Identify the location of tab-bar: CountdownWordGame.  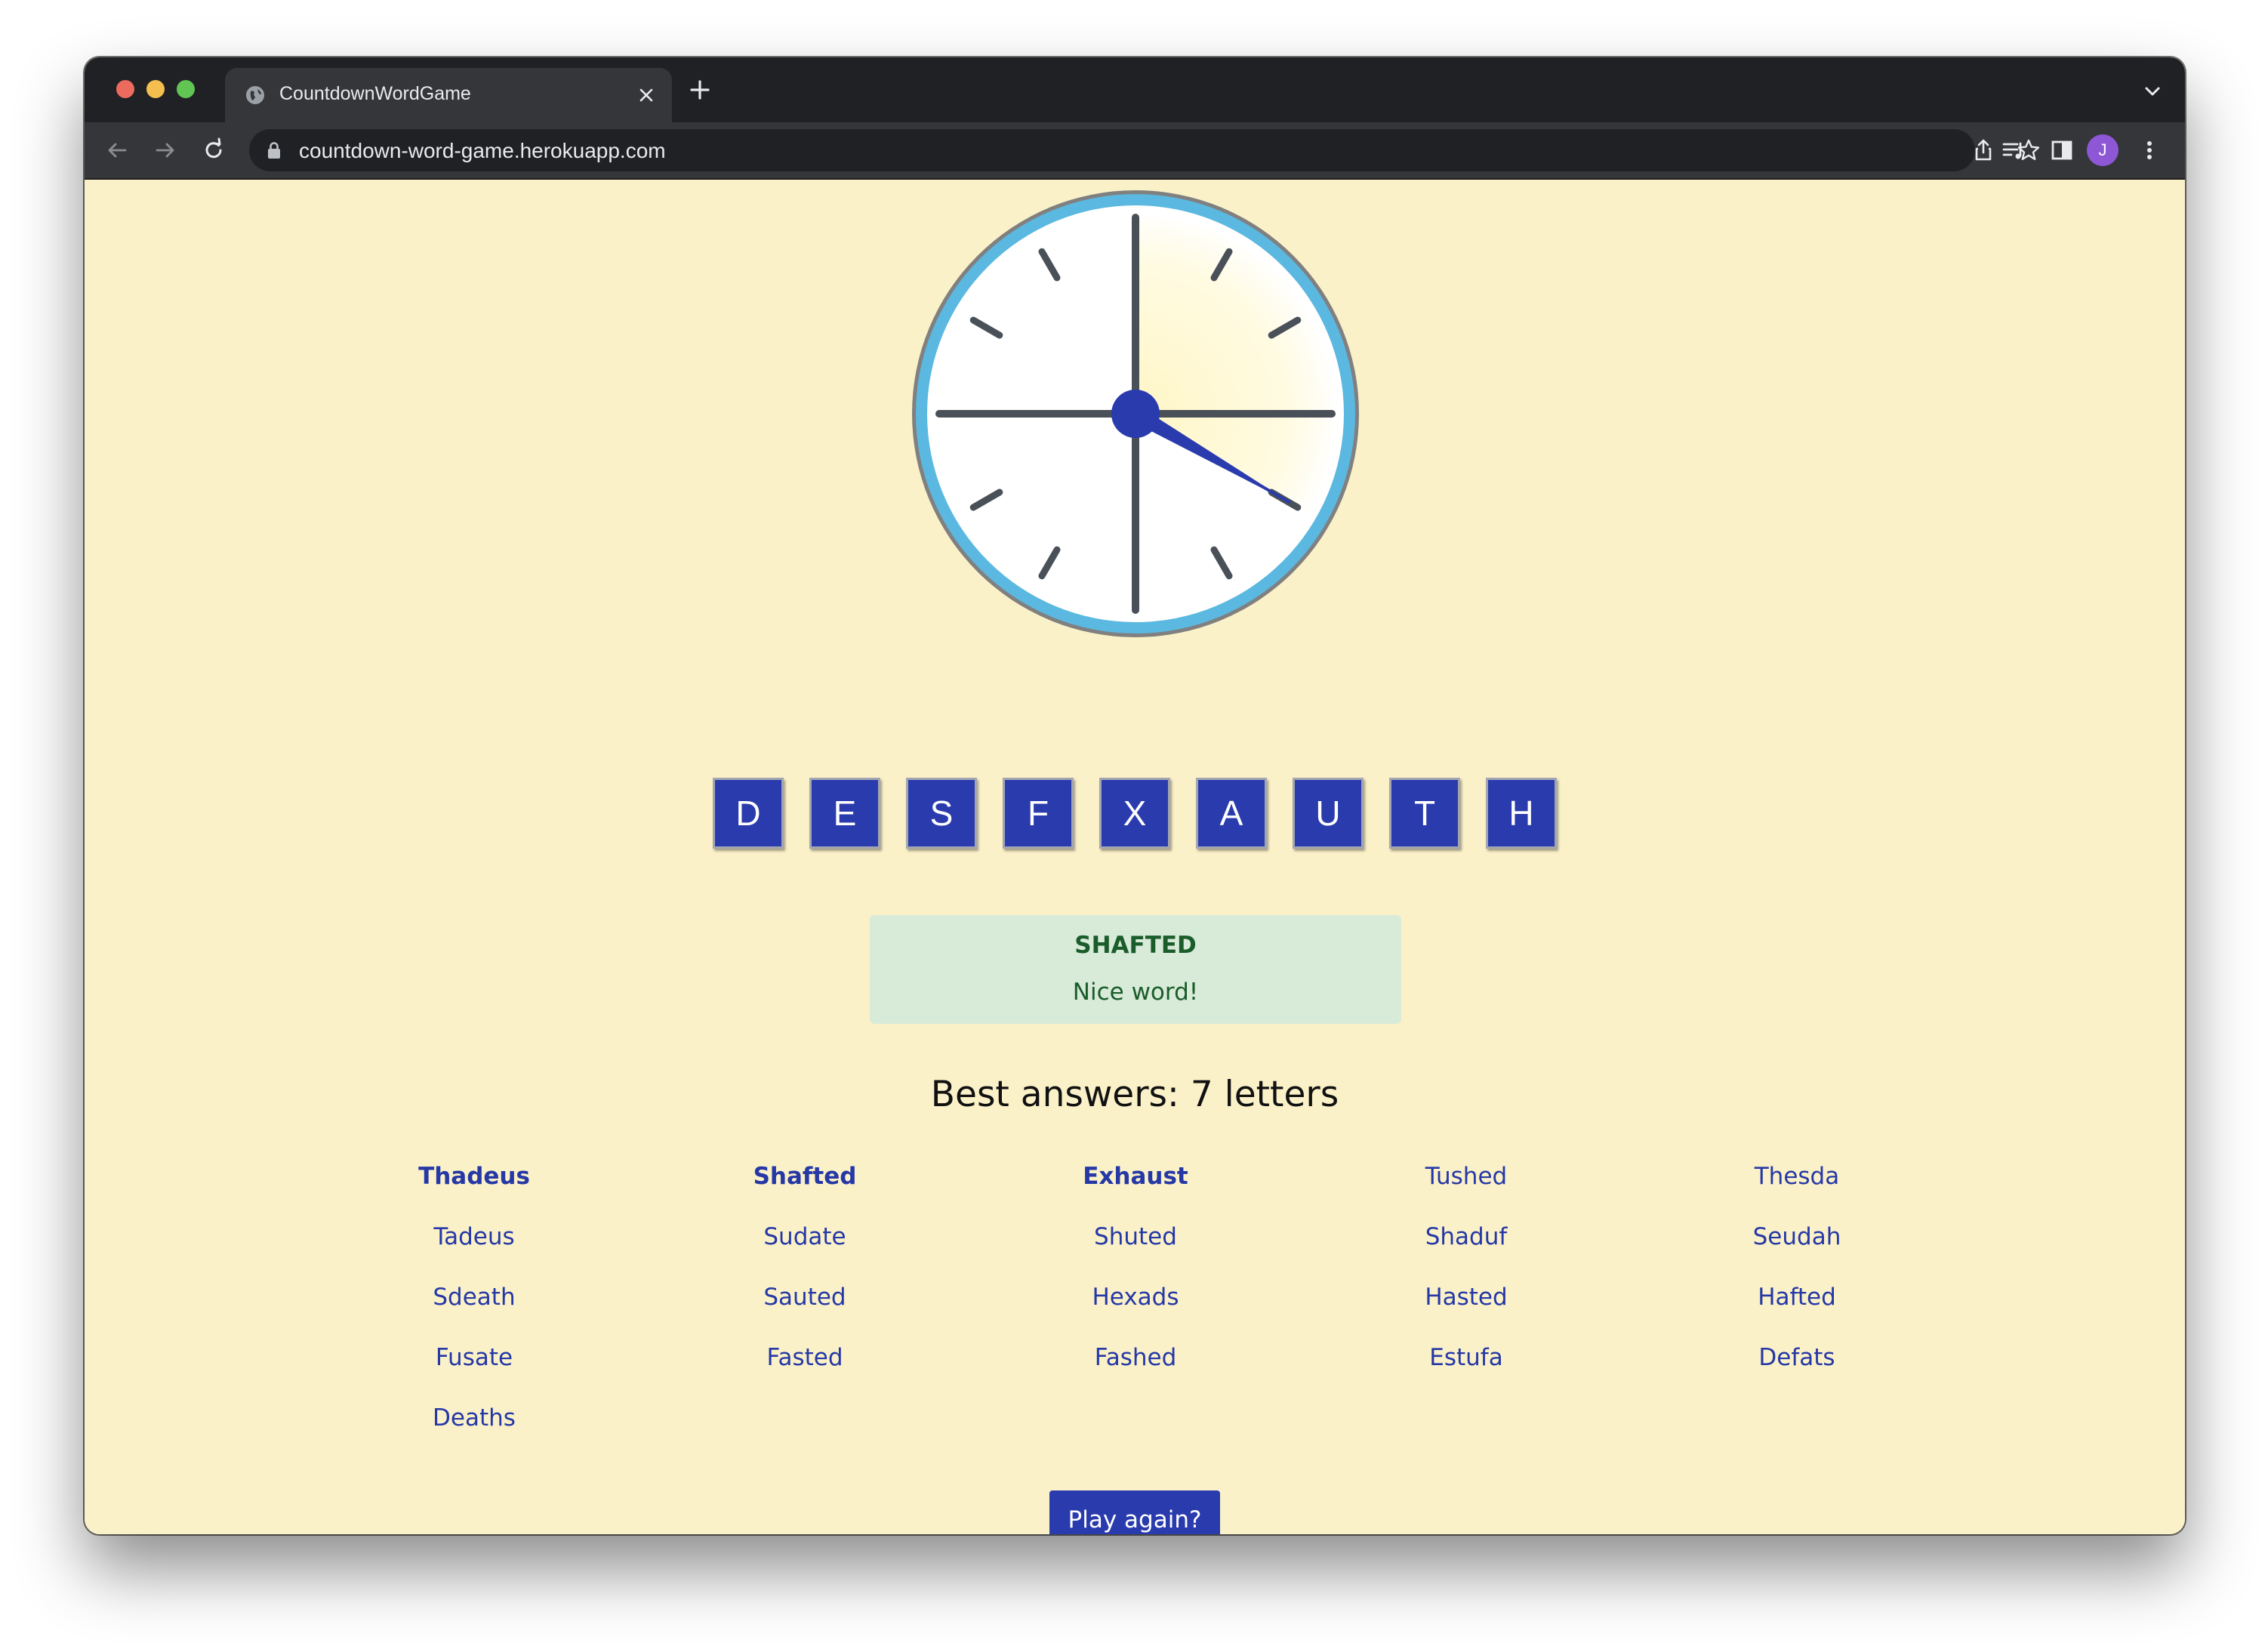
(1135, 89).